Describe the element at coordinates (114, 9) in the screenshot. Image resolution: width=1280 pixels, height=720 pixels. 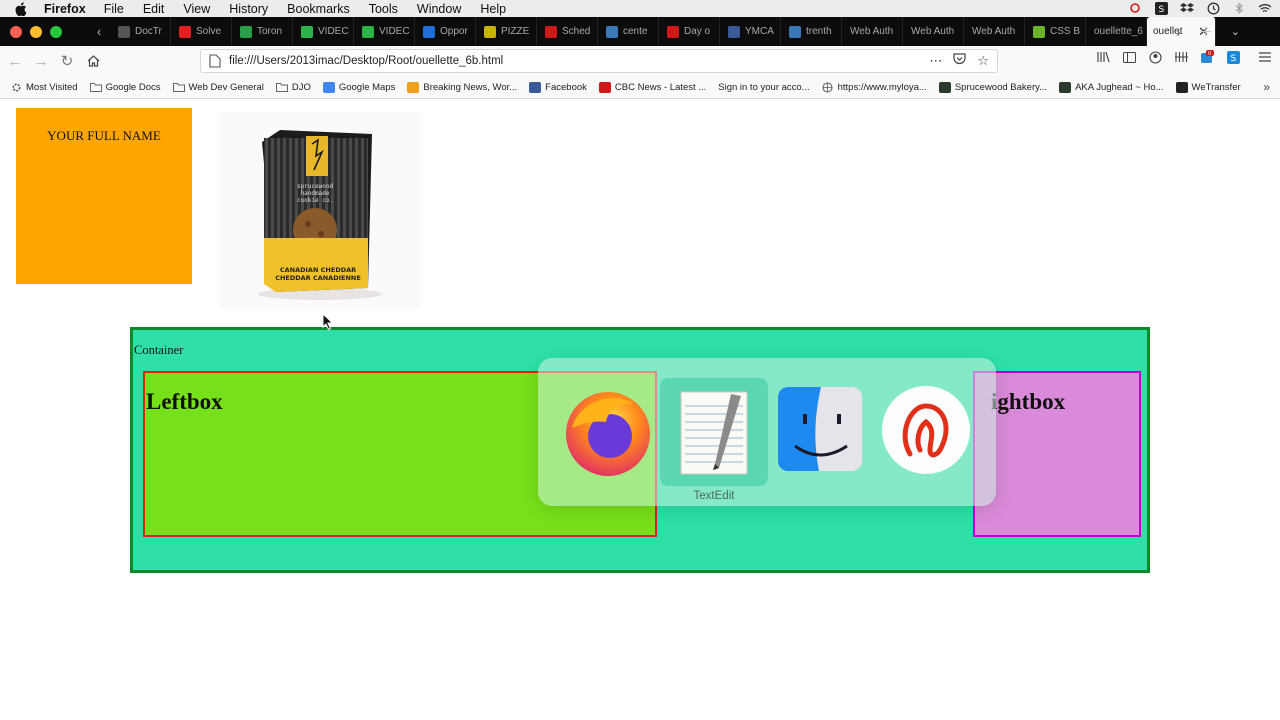
I see `menu-file: File` at that location.